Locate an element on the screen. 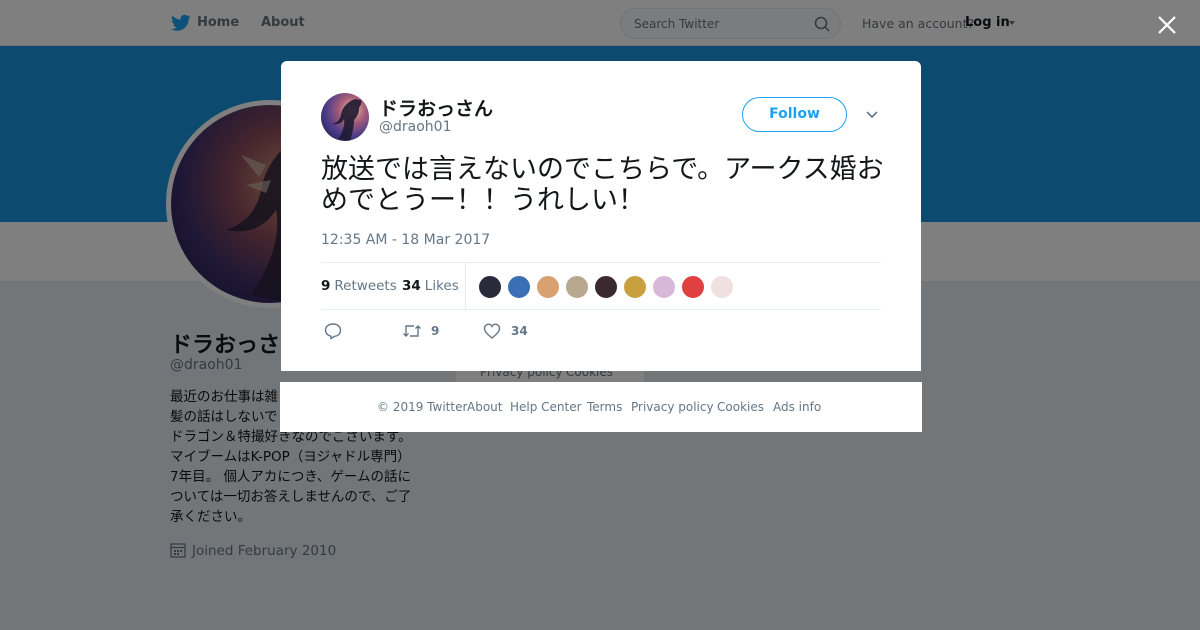 The image size is (1200, 630). footer-privacy-link: Privacy policy is located at coordinates (672, 407).